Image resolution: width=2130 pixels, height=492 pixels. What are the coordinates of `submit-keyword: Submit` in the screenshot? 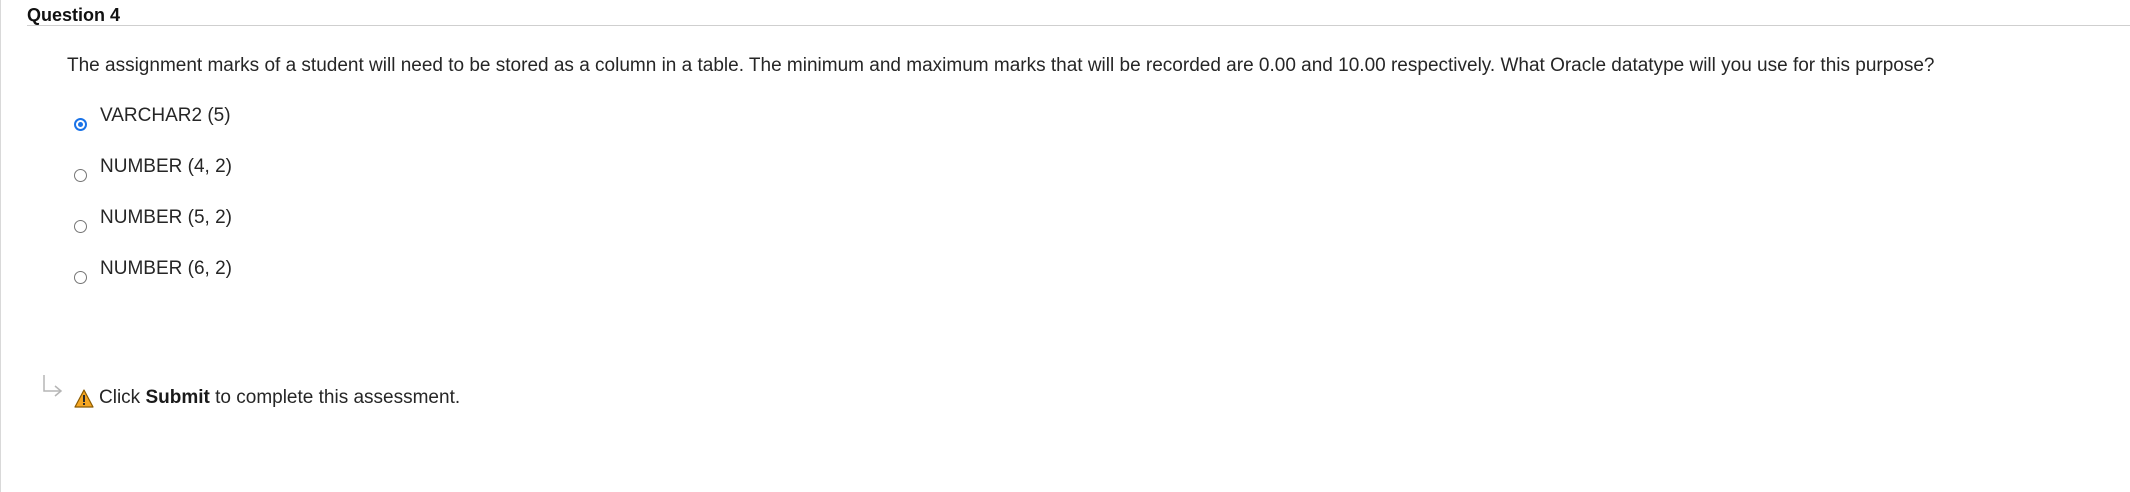 It's located at (177, 397).